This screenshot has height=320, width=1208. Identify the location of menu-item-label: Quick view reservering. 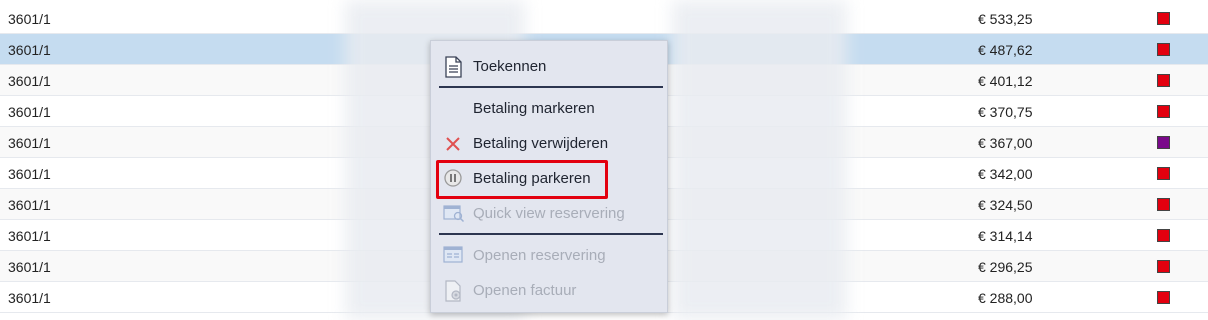
(549, 213).